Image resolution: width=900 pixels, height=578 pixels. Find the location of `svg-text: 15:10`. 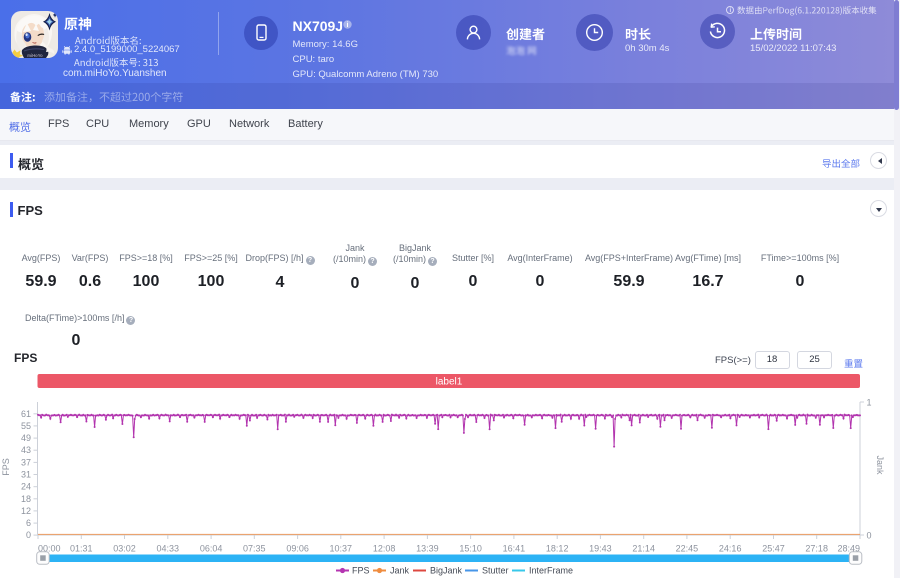

svg-text: 15:10 is located at coordinates (470, 549).